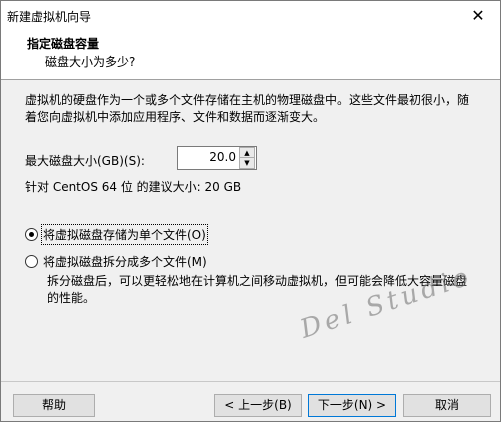  What do you see at coordinates (90, 62) in the screenshot?
I see `page-subtitle: 磁盘大小为多少?` at bounding box center [90, 62].